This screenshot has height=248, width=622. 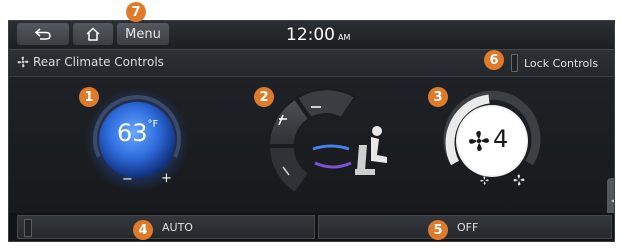 I want to click on off-button: OFF, so click(x=465, y=227).